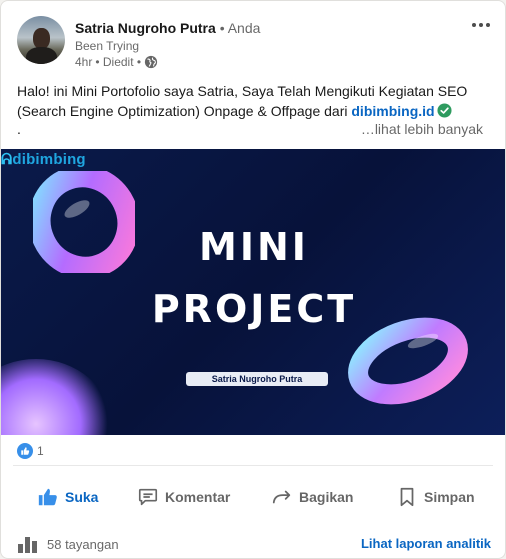 The height and width of the screenshot is (559, 506). Describe the element at coordinates (254, 309) in the screenshot. I see `banner-title-line2: PROJECT` at that location.